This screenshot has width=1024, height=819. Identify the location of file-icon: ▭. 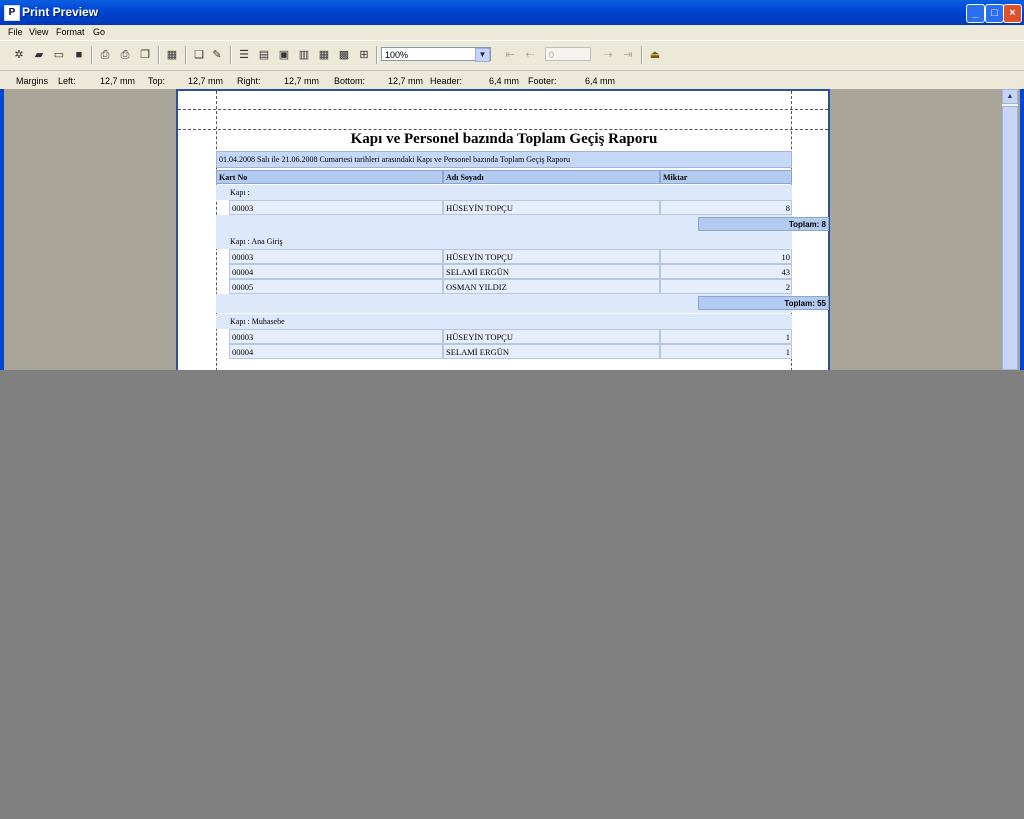
(59, 55).